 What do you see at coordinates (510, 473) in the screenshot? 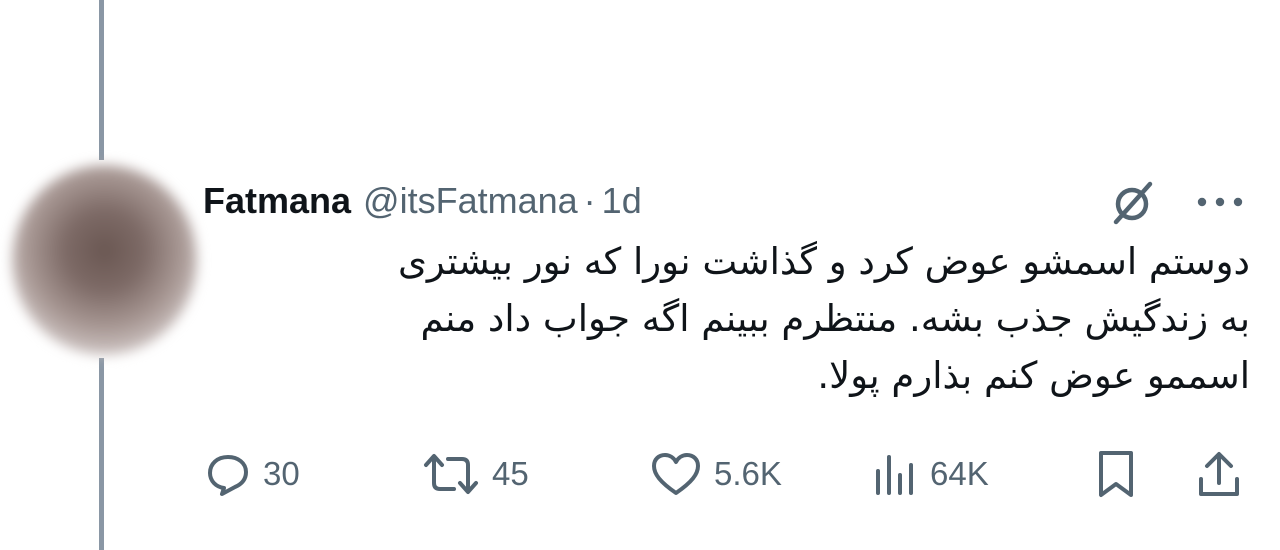
I see `retweet-count: 45` at bounding box center [510, 473].